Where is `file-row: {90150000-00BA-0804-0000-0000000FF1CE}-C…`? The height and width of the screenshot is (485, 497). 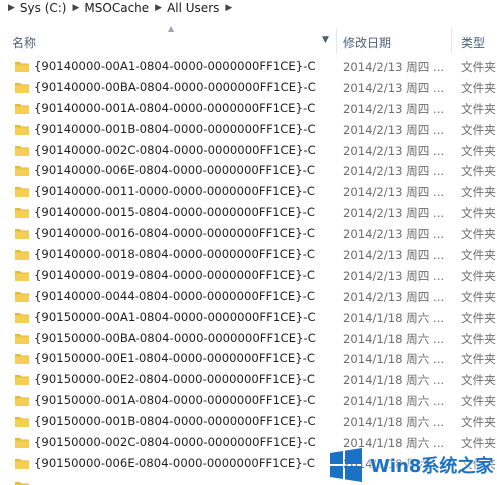
file-row: {90150000-00BA-0804-0000-0000000FF1CE}-C… is located at coordinates (248, 338).